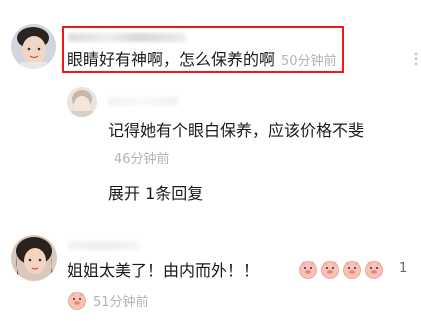 This screenshot has width=421, height=321. Describe the element at coordinates (410, 59) in the screenshot. I see `more-icon` at that location.